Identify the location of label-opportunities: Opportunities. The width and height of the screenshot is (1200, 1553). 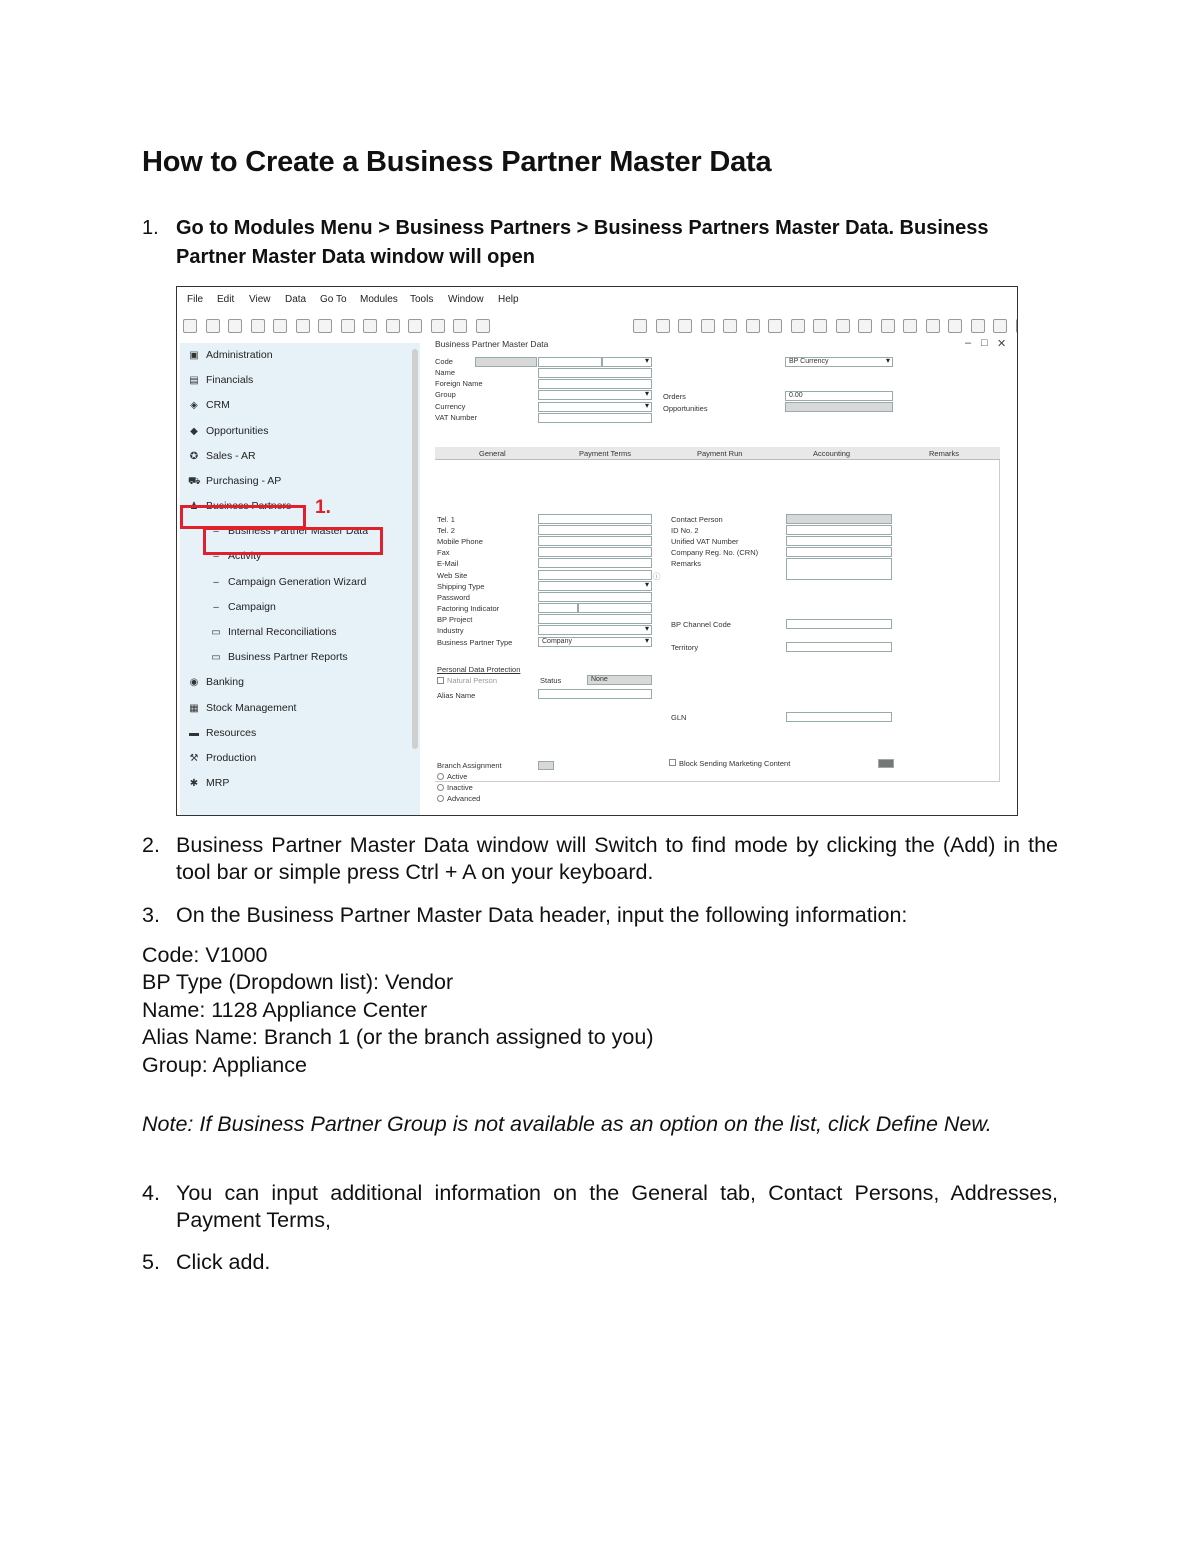
(685, 408).